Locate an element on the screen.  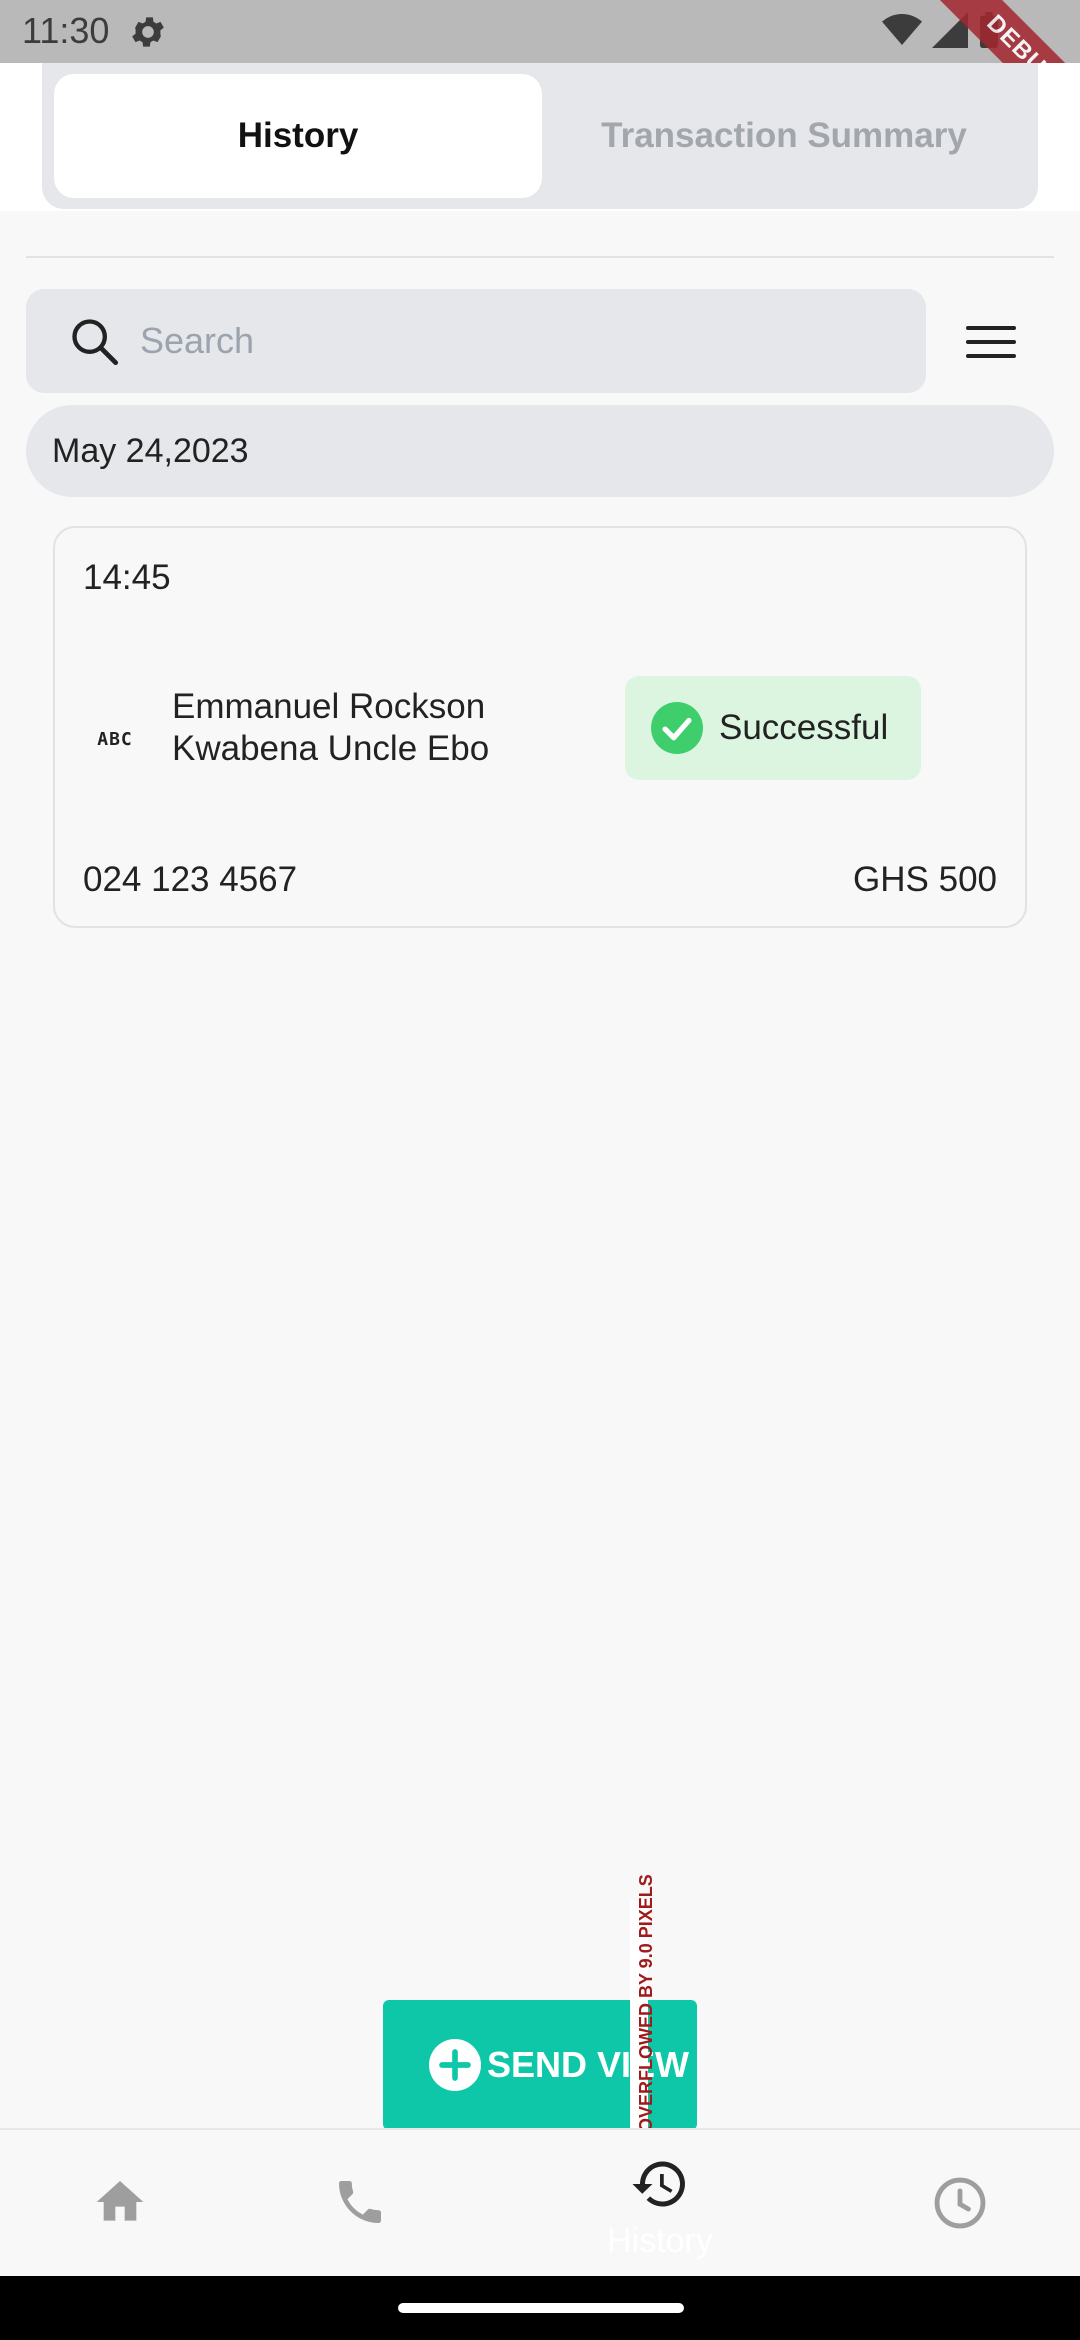
header: History Transaction Summary is located at coordinates (540, 137).